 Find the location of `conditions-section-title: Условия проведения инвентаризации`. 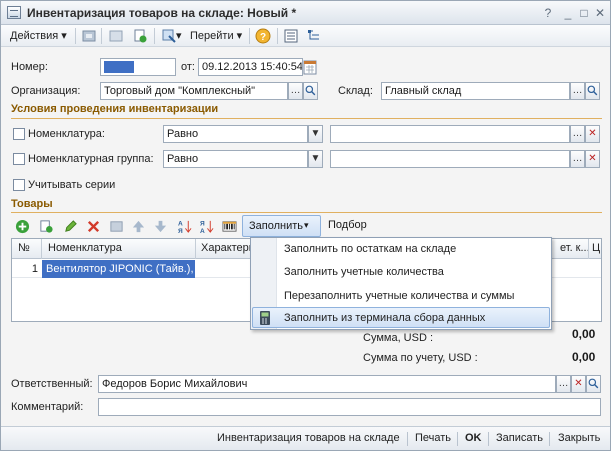

conditions-section-title: Условия проведения инвентаризации is located at coordinates (115, 109).